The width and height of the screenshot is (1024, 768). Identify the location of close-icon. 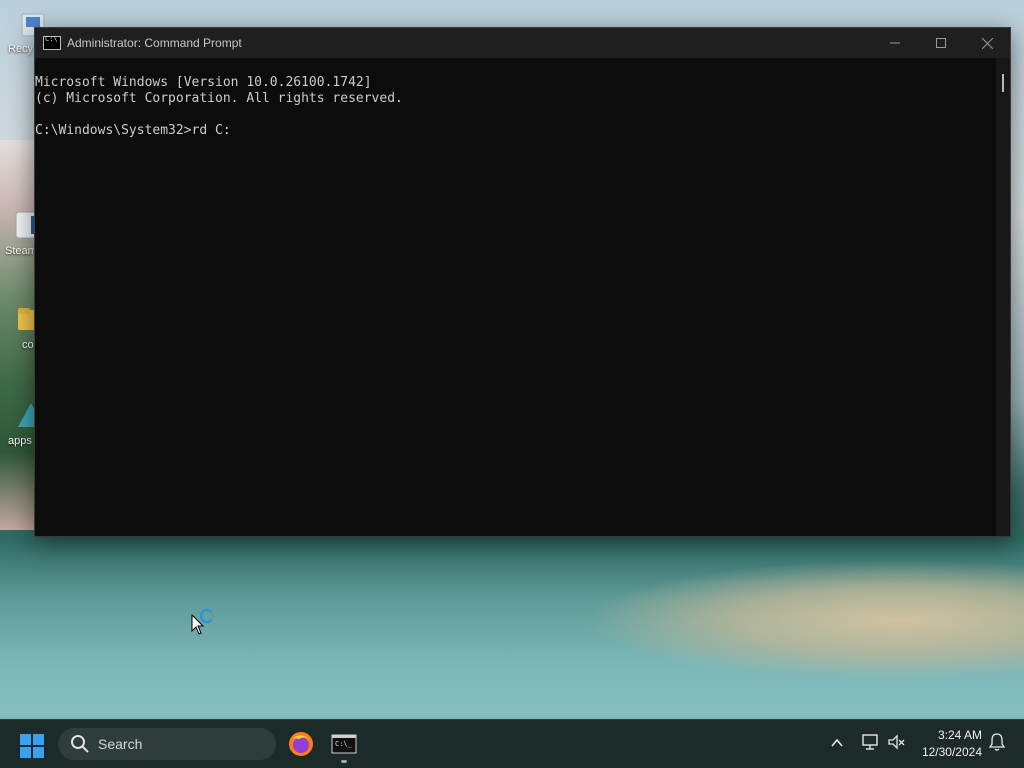
(987, 43).